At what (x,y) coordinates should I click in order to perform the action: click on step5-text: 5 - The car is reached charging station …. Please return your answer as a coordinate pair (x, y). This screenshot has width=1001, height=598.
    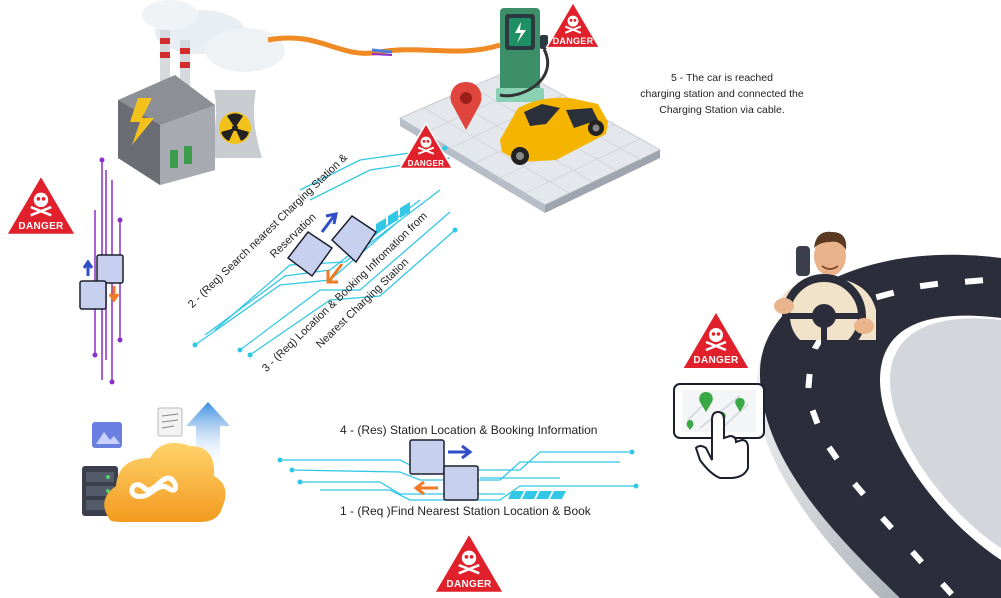
    Looking at the image, I should click on (722, 94).